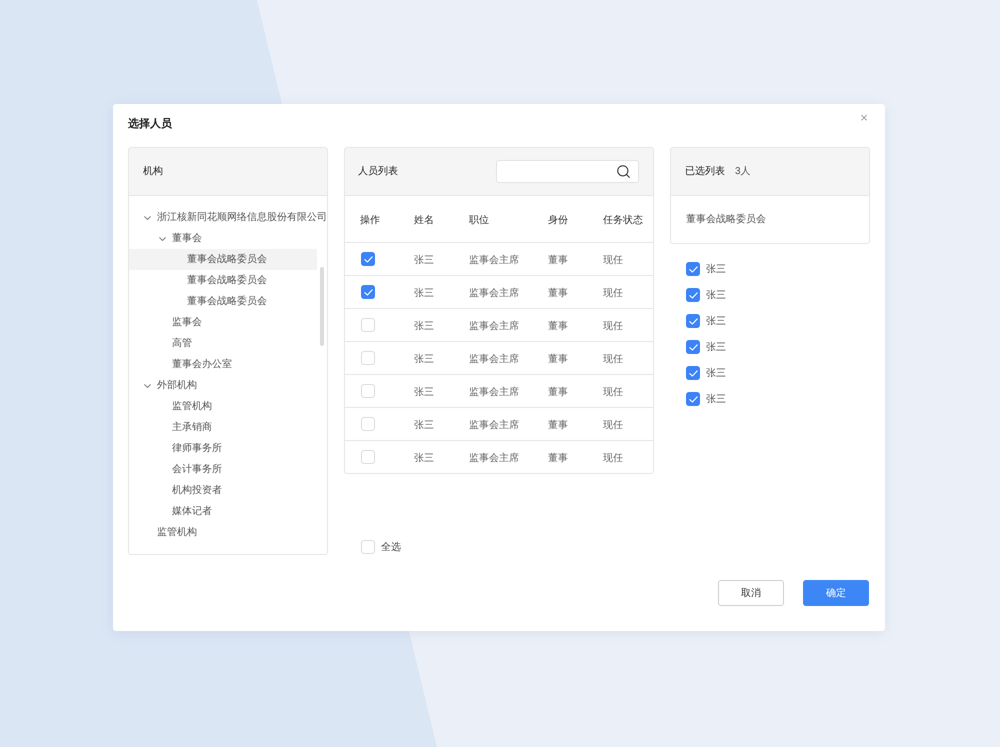 The height and width of the screenshot is (747, 1000). I want to click on tree-item: 外部机构, so click(170, 385).